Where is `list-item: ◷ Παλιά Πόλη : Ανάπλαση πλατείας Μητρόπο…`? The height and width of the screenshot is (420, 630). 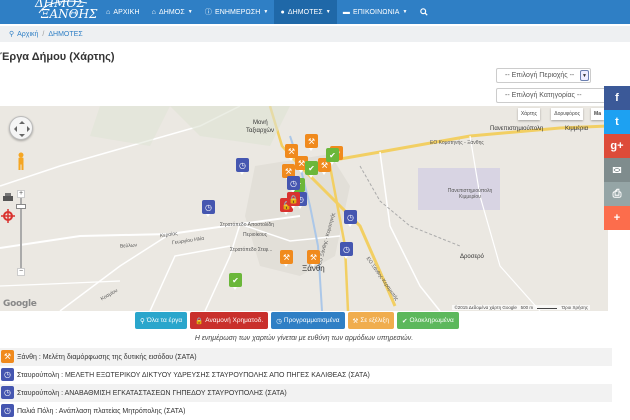
list-item: ◷ Παλιά Πόλη : Ανάπλαση πλατείας Μητρόπο… is located at coordinates (306, 411).